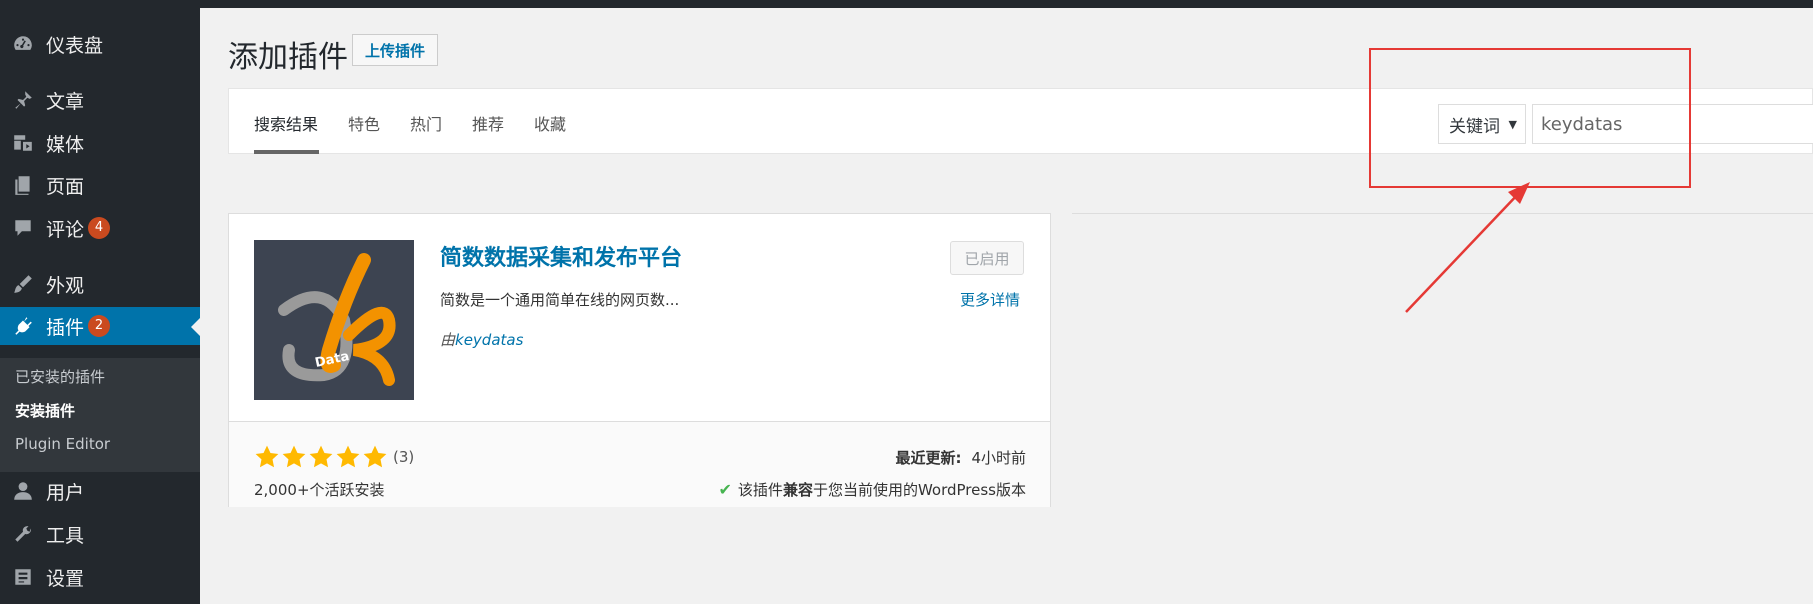  I want to click on last-updated-value: 4小时前, so click(998, 458).